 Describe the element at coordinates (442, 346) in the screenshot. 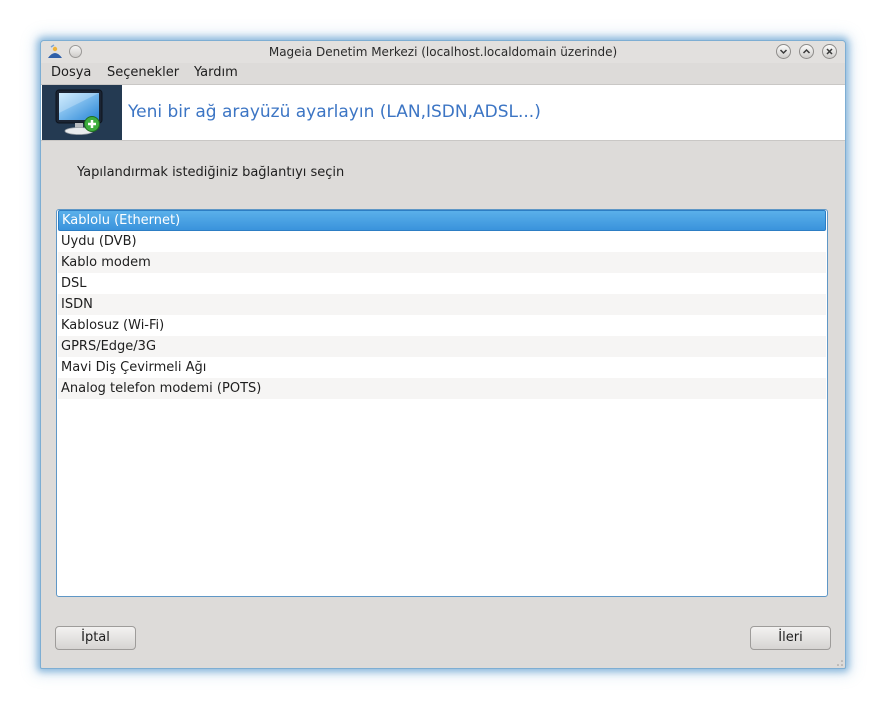

I see `list-item-gprs: GPRS/Edge/3G` at that location.